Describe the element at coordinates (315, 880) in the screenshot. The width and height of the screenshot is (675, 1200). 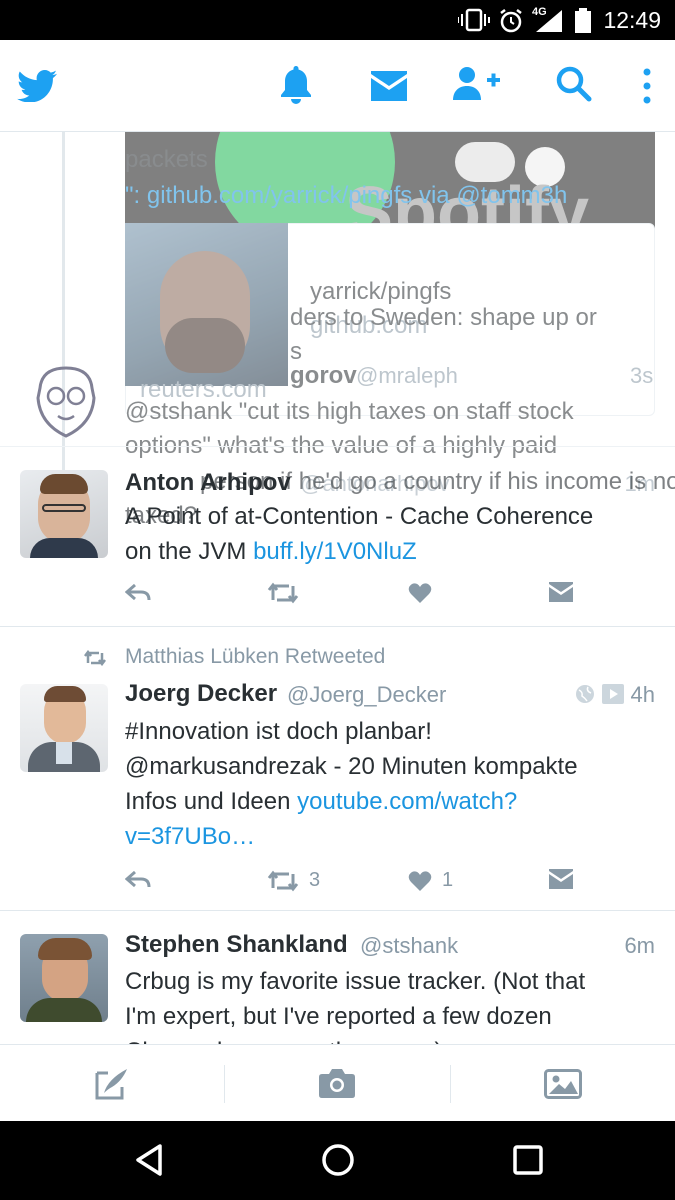
I see `retweet-count: 3` at that location.